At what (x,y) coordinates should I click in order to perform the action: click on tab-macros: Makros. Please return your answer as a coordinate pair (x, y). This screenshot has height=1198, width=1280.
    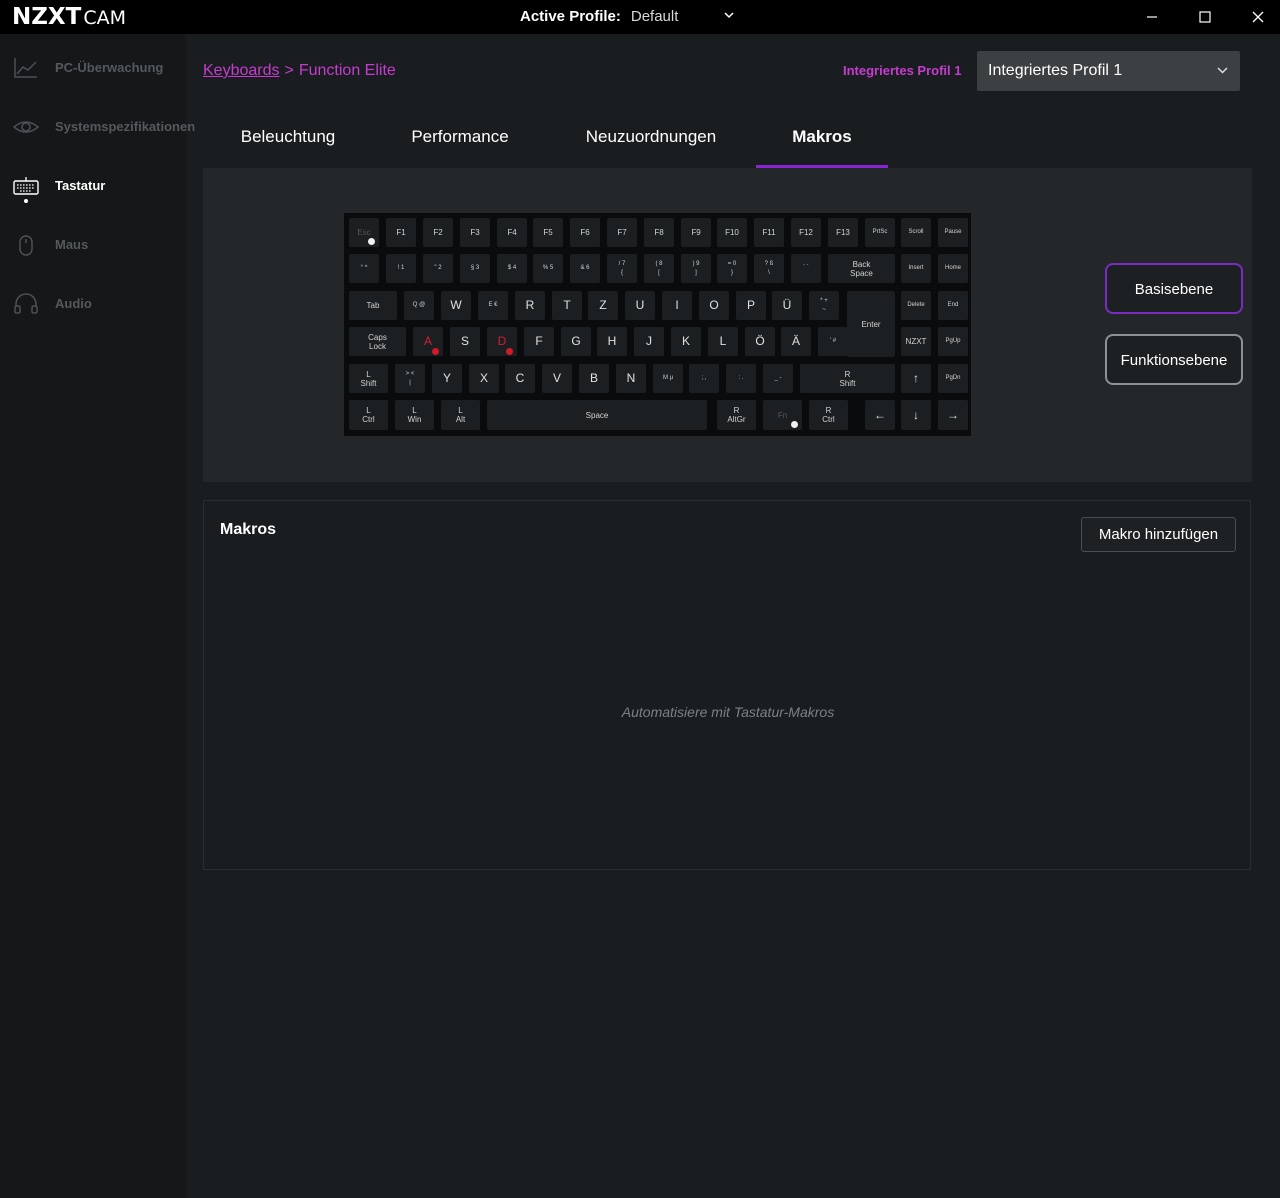
    Looking at the image, I should click on (822, 147).